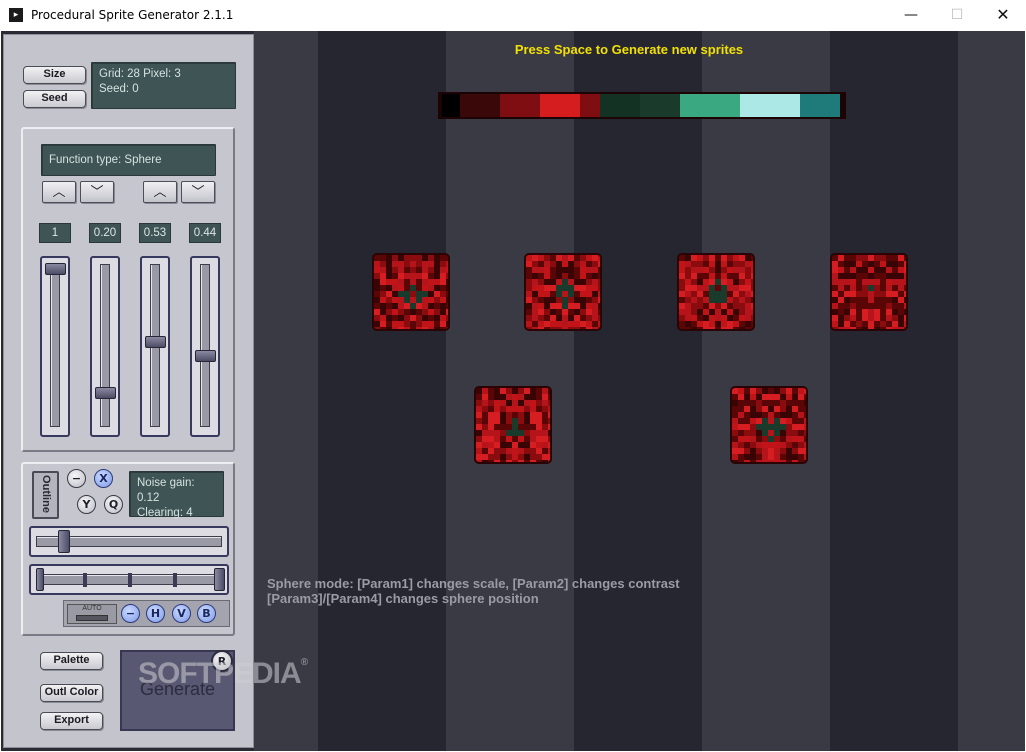 The width and height of the screenshot is (1026, 752). What do you see at coordinates (105, 346) in the screenshot?
I see `param2-slider` at bounding box center [105, 346].